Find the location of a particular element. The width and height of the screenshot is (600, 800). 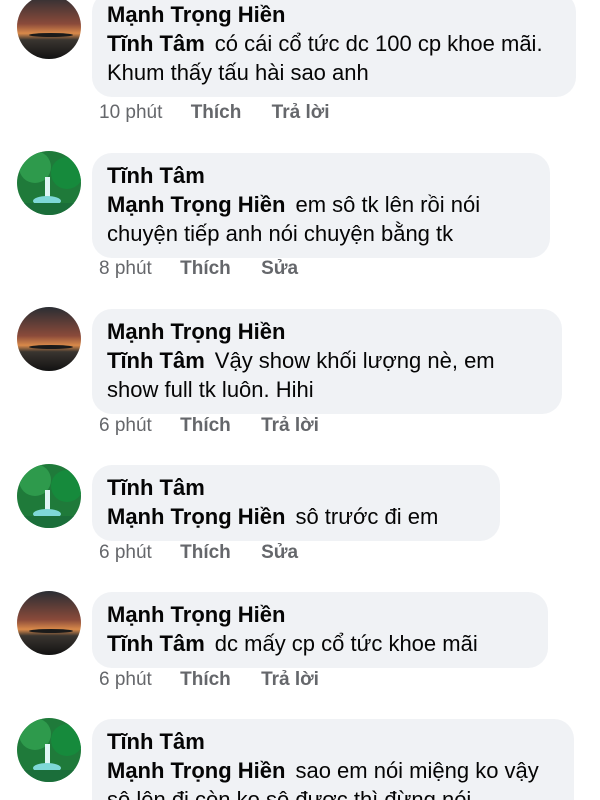

comment-time: 8 phút is located at coordinates (125, 268).